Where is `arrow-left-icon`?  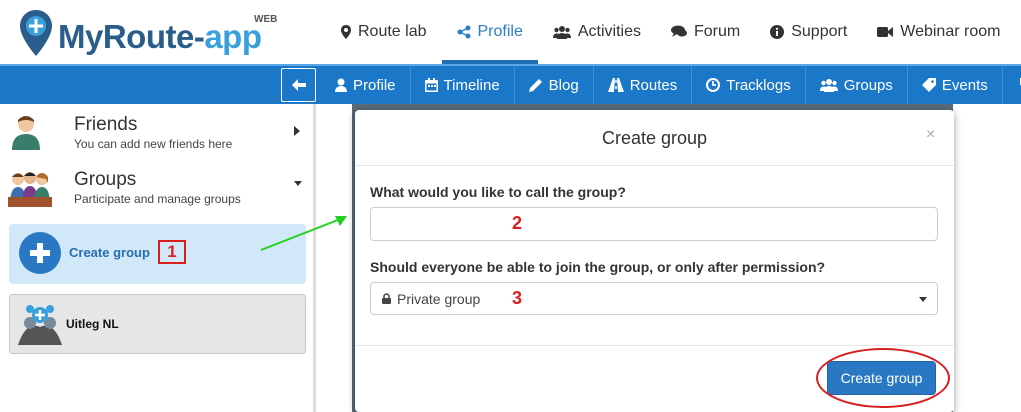 arrow-left-icon is located at coordinates (298, 85).